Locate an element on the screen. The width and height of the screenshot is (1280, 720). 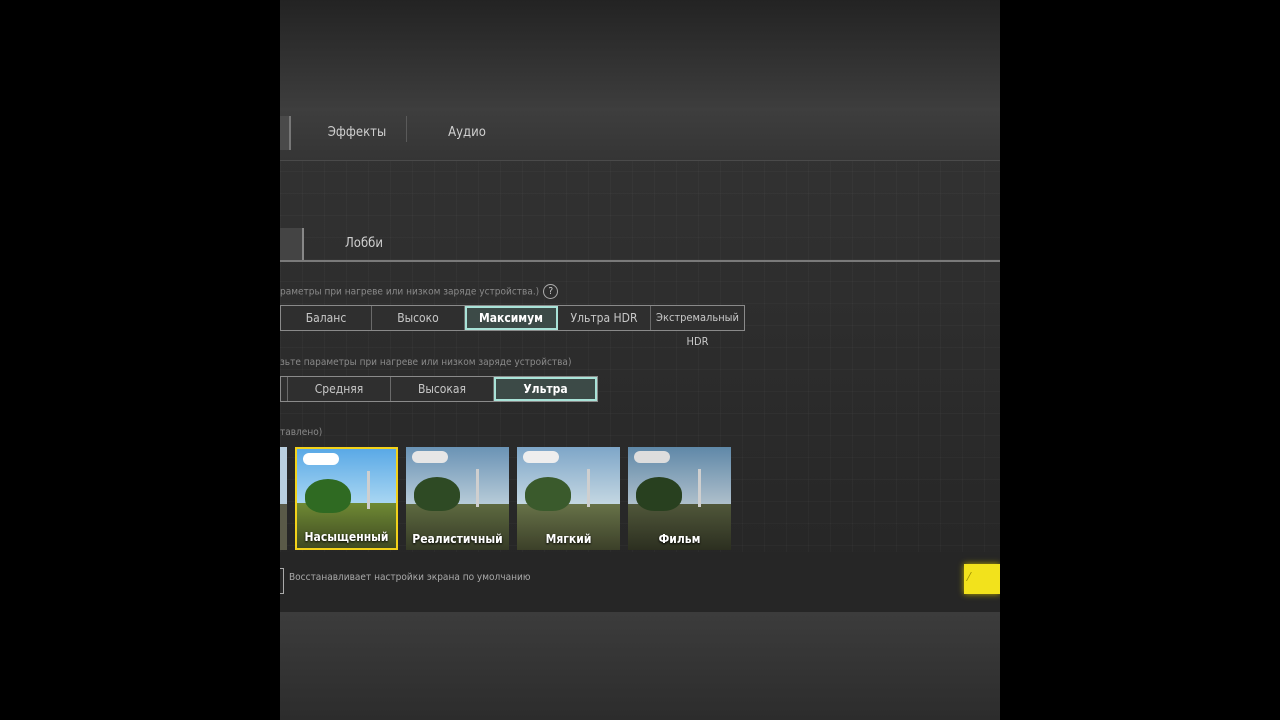
graphics-option-balance: Баланс is located at coordinates (326, 318).